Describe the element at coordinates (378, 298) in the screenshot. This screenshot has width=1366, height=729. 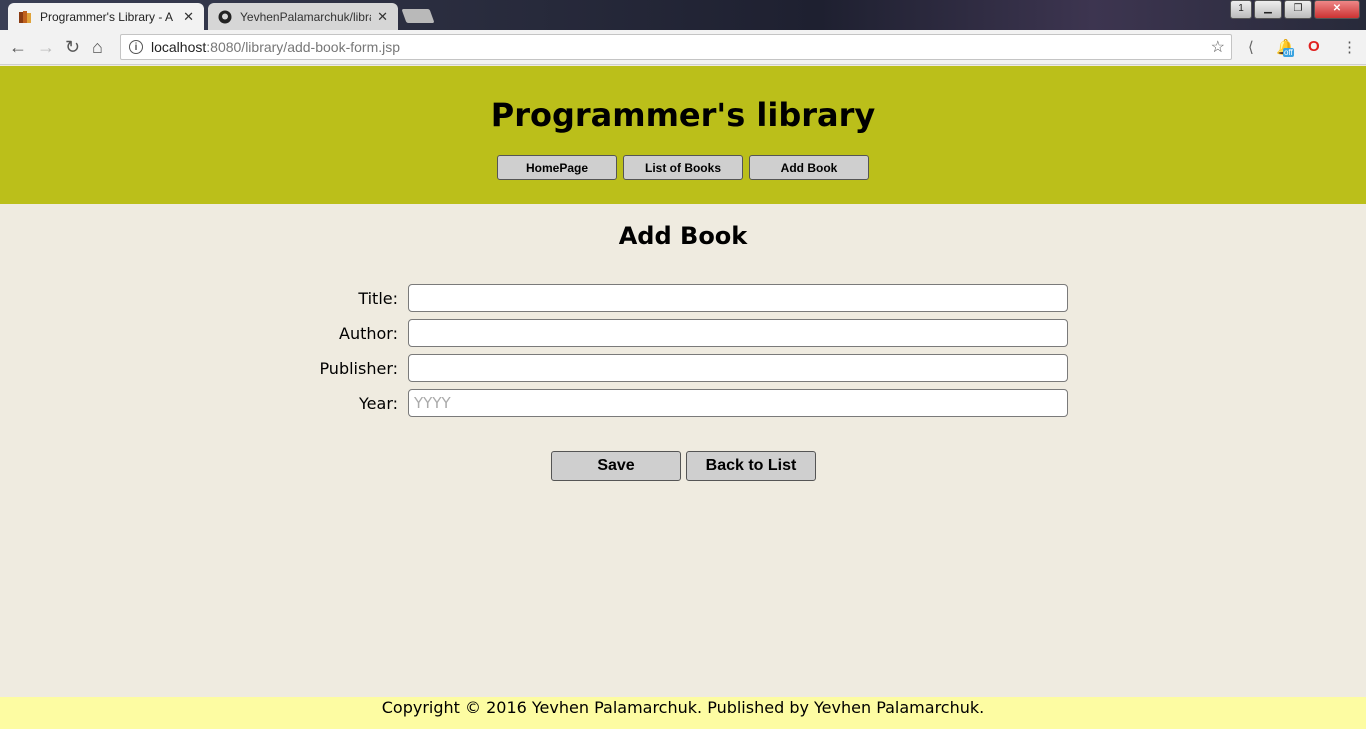
I see `title-label: Title:` at that location.